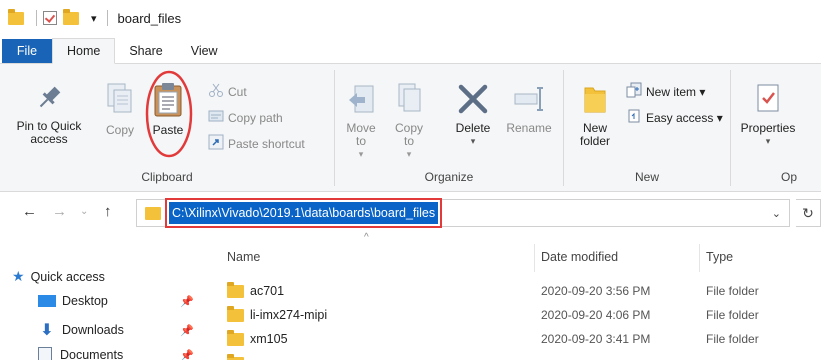 This screenshot has width=821, height=360. What do you see at coordinates (204, 50) in the screenshot?
I see `tab-view: View` at bounding box center [204, 50].